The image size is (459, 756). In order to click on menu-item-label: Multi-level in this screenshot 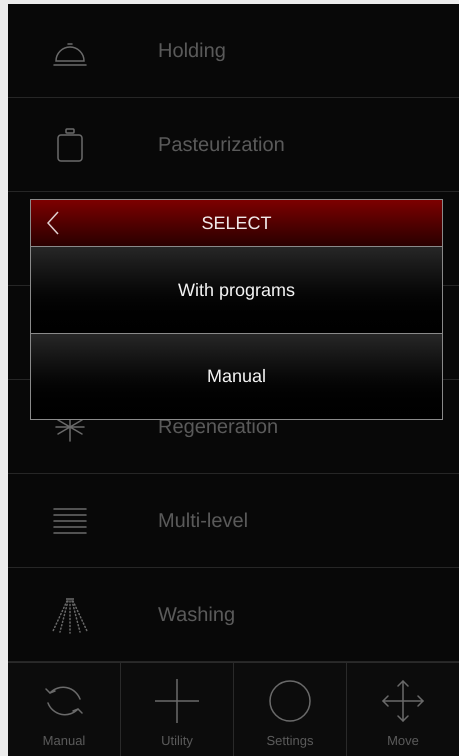, I will do `click(203, 521)`.